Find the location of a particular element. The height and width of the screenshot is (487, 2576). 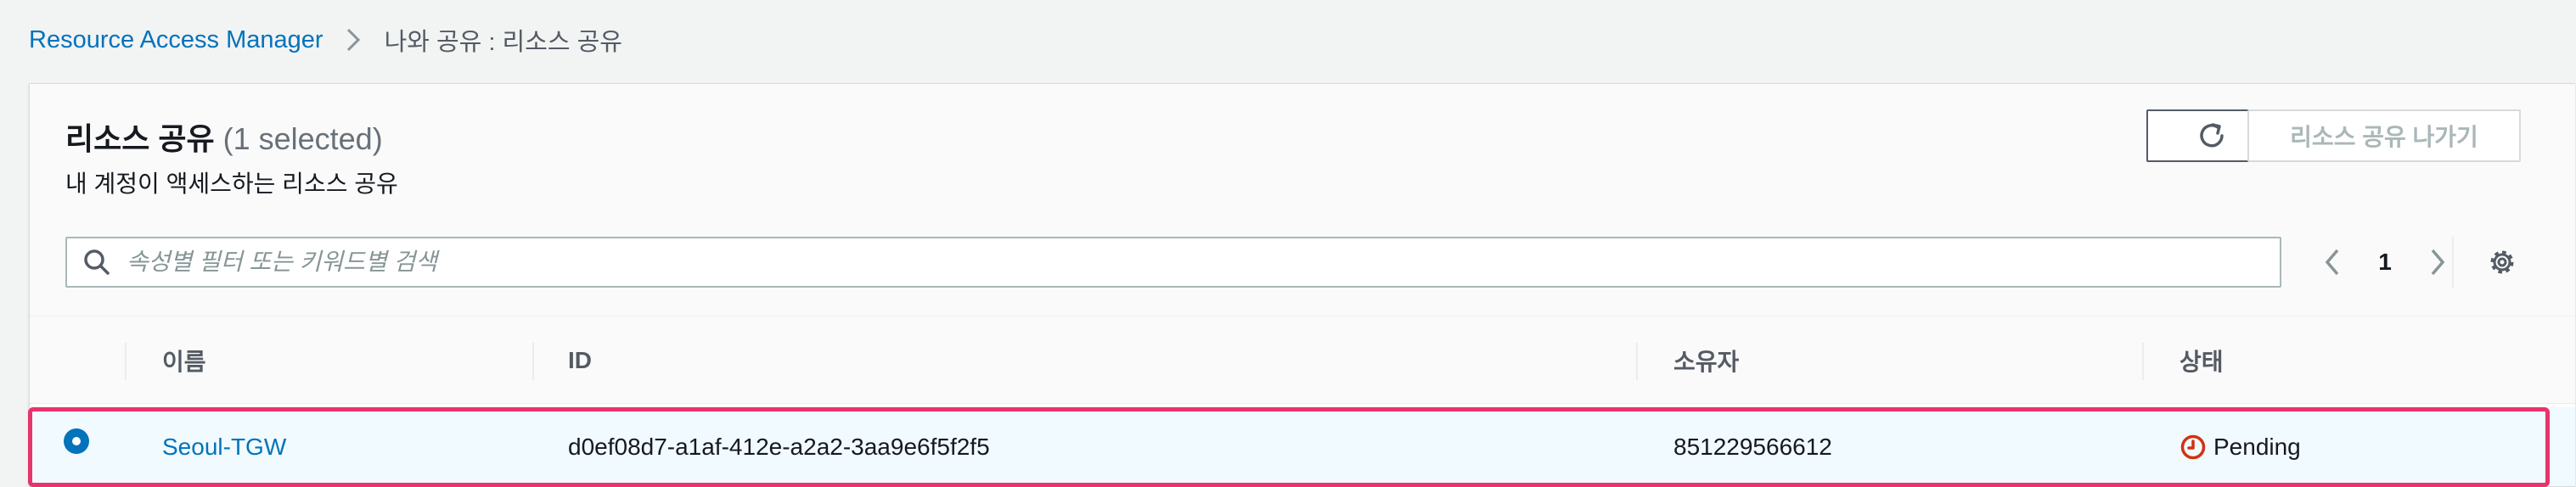

panel-title-text: 리소스 공유 is located at coordinates (140, 138).